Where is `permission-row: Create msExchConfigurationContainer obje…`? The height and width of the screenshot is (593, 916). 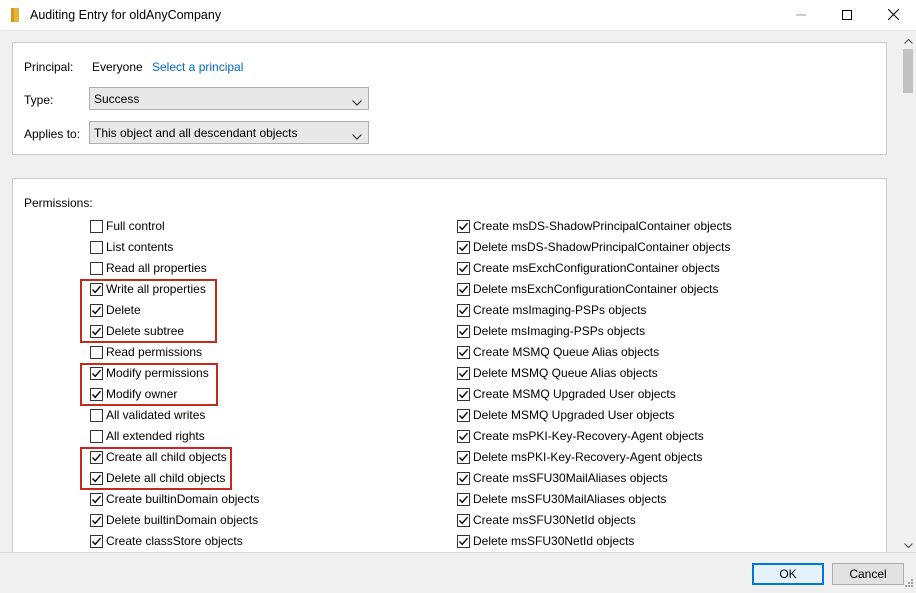 permission-row: Create msExchConfigurationContainer obje… is located at coordinates (588, 268).